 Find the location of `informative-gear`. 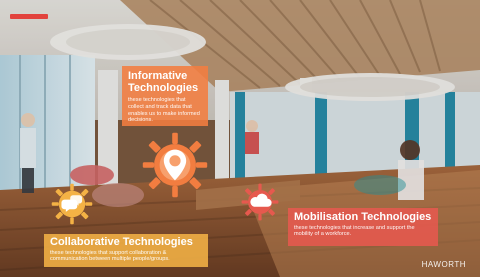

informative-gear is located at coordinates (175, 165).